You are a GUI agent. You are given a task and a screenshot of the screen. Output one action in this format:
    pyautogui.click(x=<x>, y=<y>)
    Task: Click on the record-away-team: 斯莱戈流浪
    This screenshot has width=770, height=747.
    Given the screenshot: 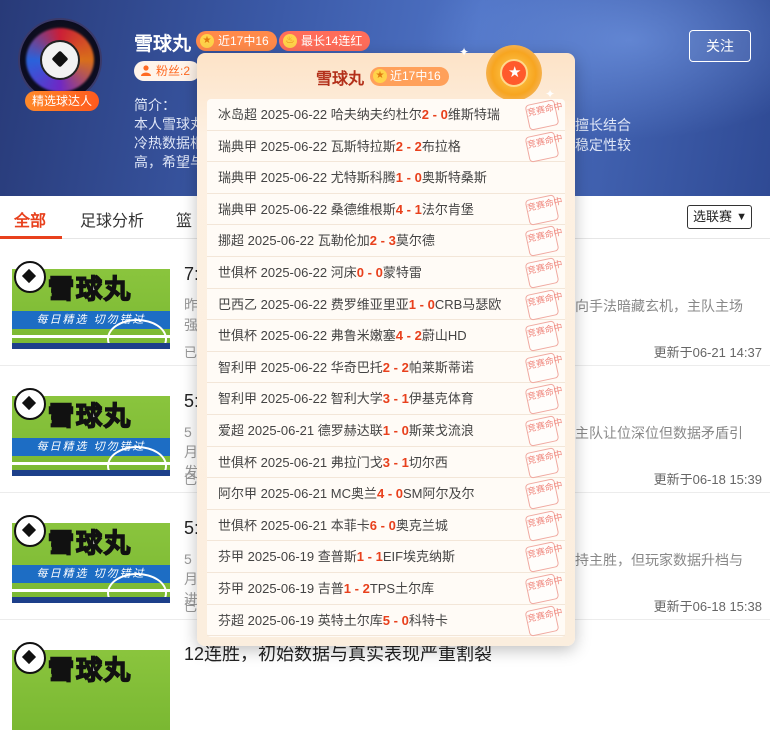 What is the action you would take?
    pyautogui.click(x=441, y=430)
    